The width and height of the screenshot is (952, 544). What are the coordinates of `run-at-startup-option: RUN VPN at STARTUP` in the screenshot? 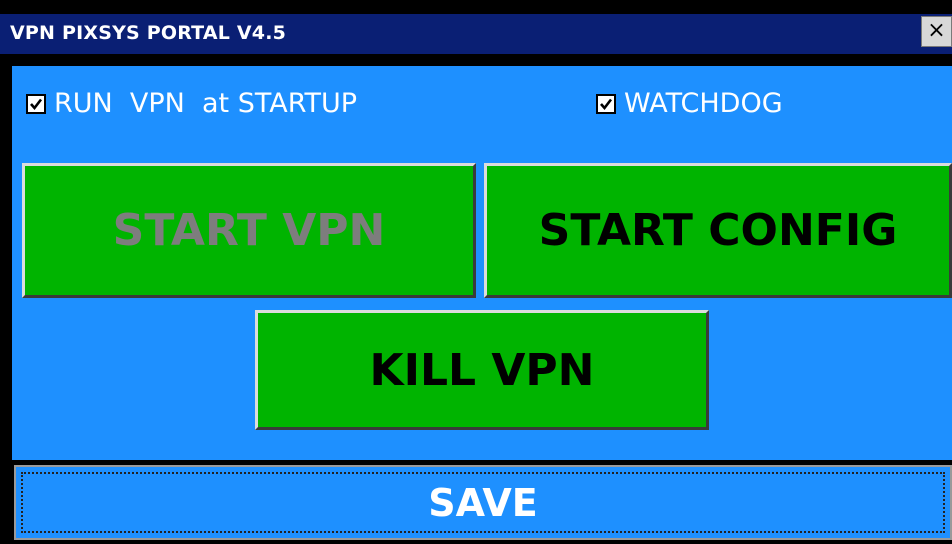 It's located at (191, 103).